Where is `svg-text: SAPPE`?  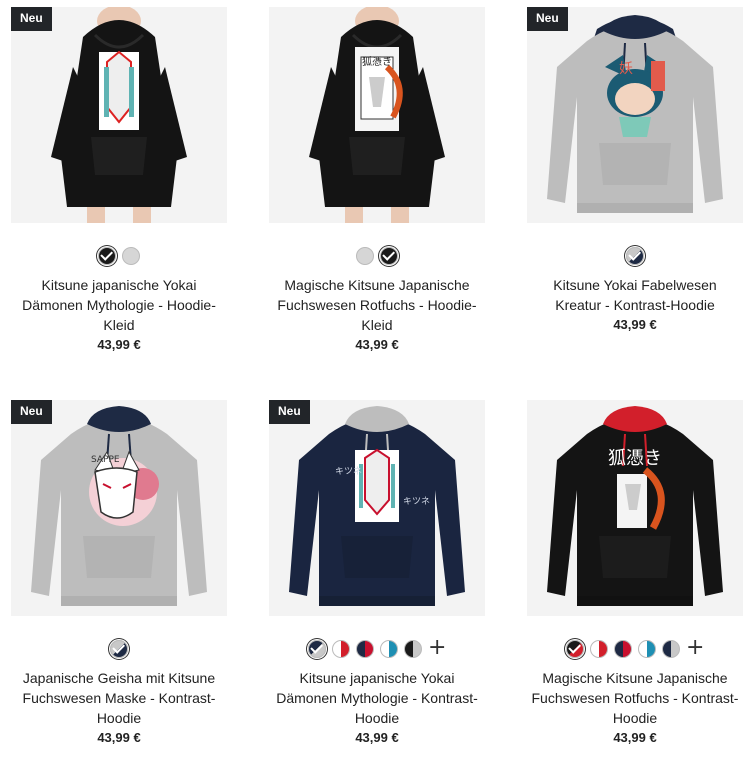 svg-text: SAPPE is located at coordinates (105, 460).